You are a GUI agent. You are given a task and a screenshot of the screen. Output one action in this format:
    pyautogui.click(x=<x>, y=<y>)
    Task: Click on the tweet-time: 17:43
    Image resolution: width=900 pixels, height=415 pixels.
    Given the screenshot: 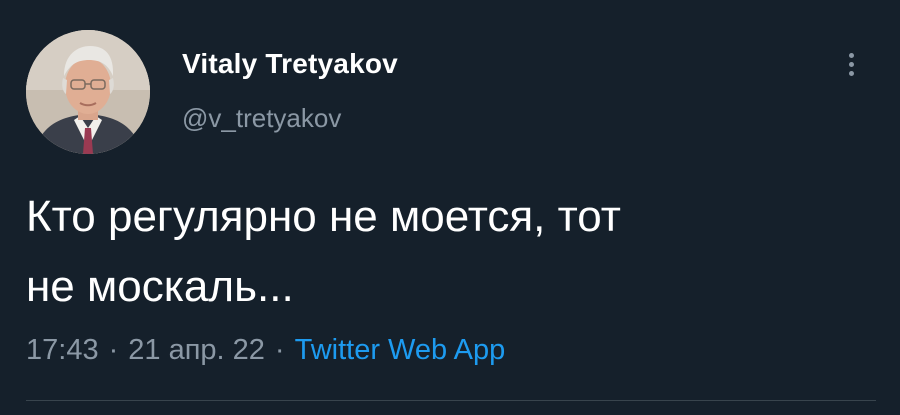 What is the action you would take?
    pyautogui.click(x=62, y=350)
    